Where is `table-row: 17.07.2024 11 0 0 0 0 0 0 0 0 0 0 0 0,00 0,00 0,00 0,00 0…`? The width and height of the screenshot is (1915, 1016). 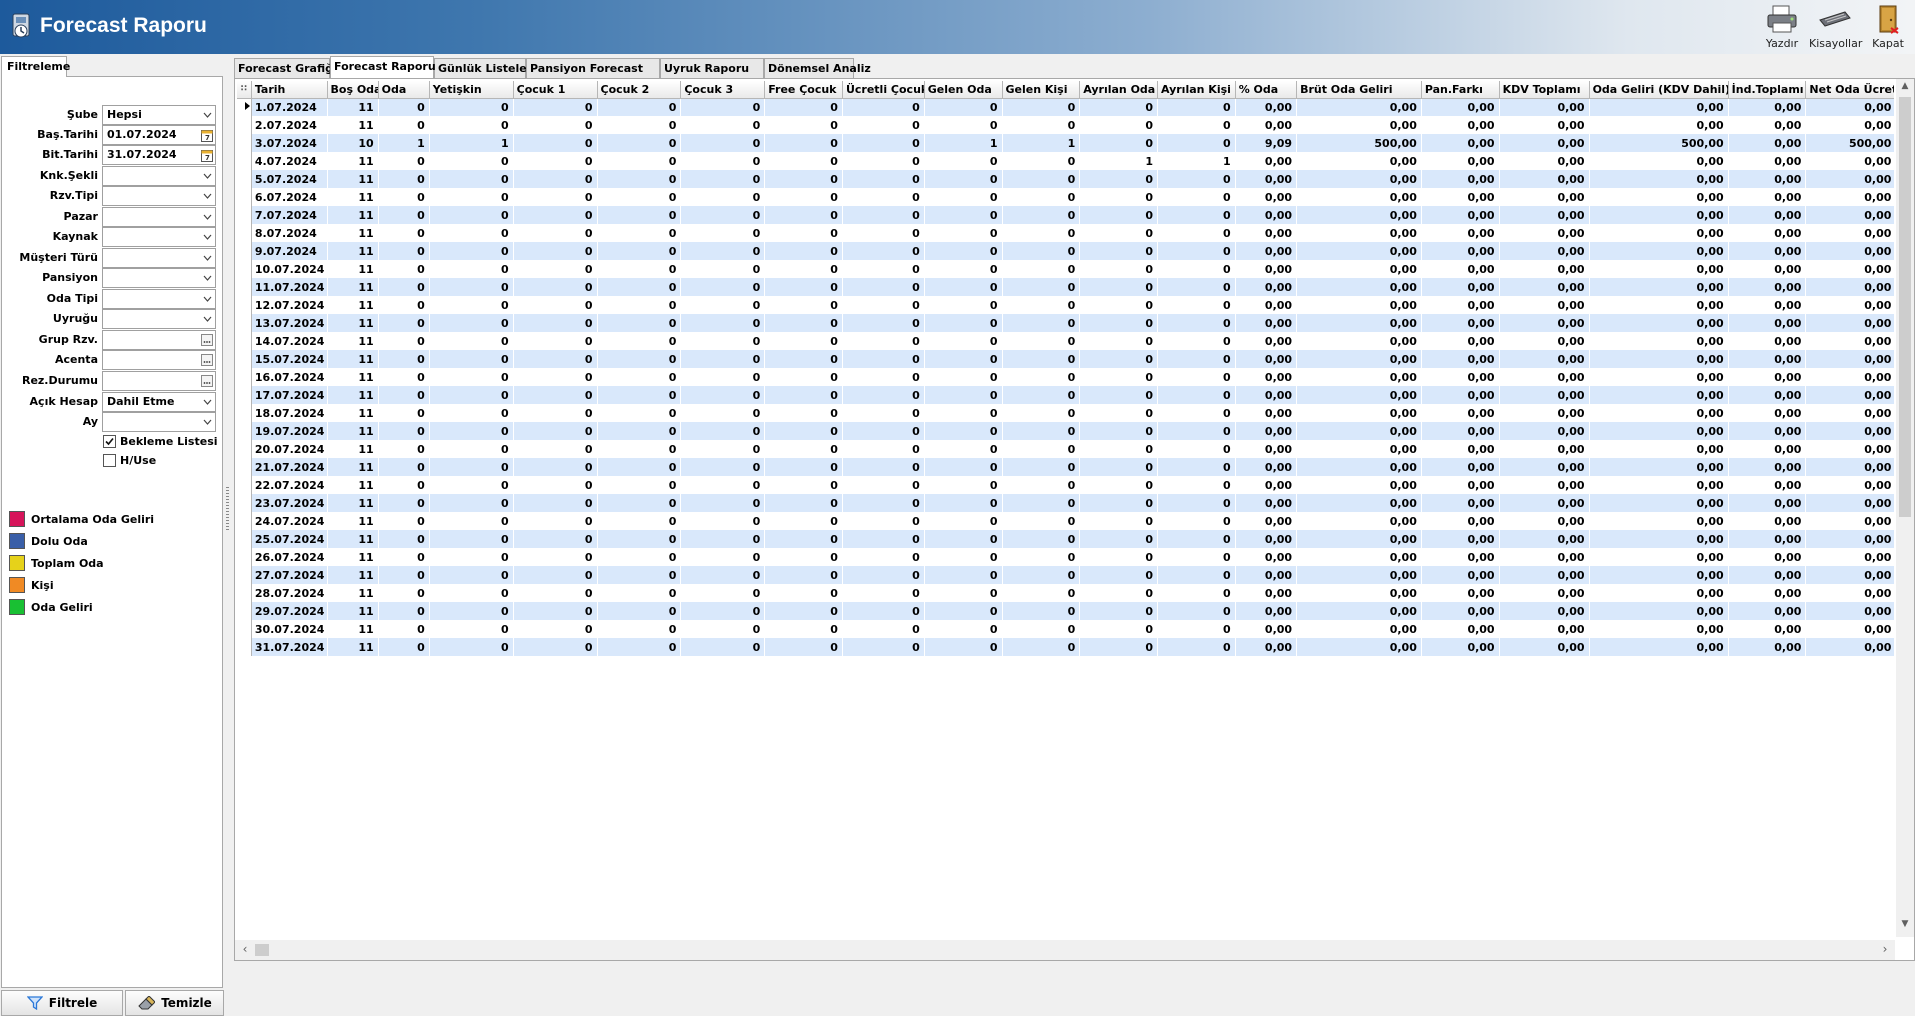 table-row: 17.07.2024 11 0 0 0 0 0 0 0 0 0 0 0 0,00 0,00 0,00 0,00 0… is located at coordinates (1065, 395).